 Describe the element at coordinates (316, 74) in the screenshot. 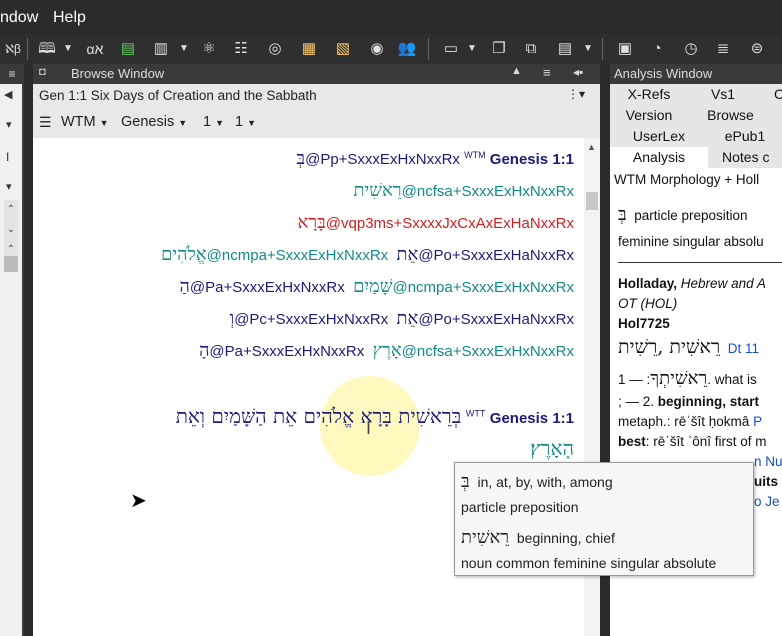

I see `browse-window-titlebar: ◘ Browse Window ▲ ≡ ◂▪` at that location.